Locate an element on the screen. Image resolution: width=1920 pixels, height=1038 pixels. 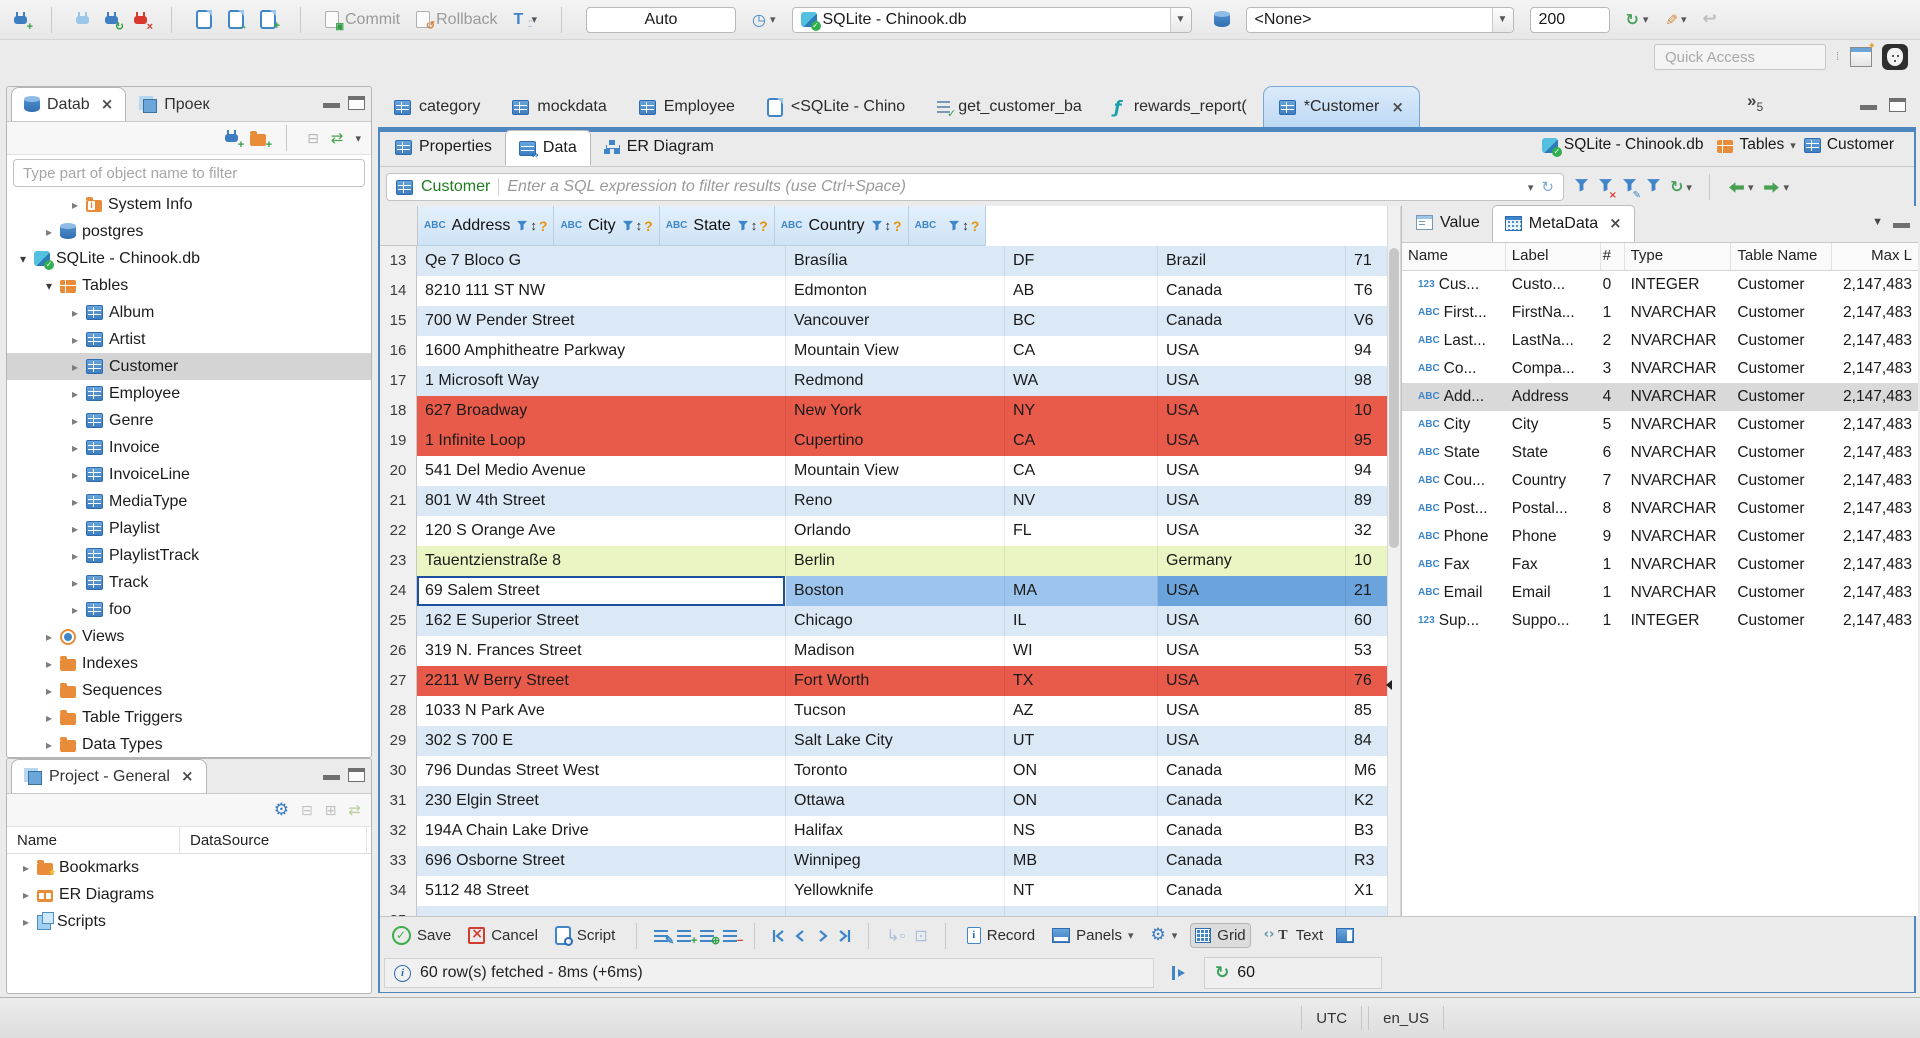
col-max-length: Max L is located at coordinates (1875, 256).